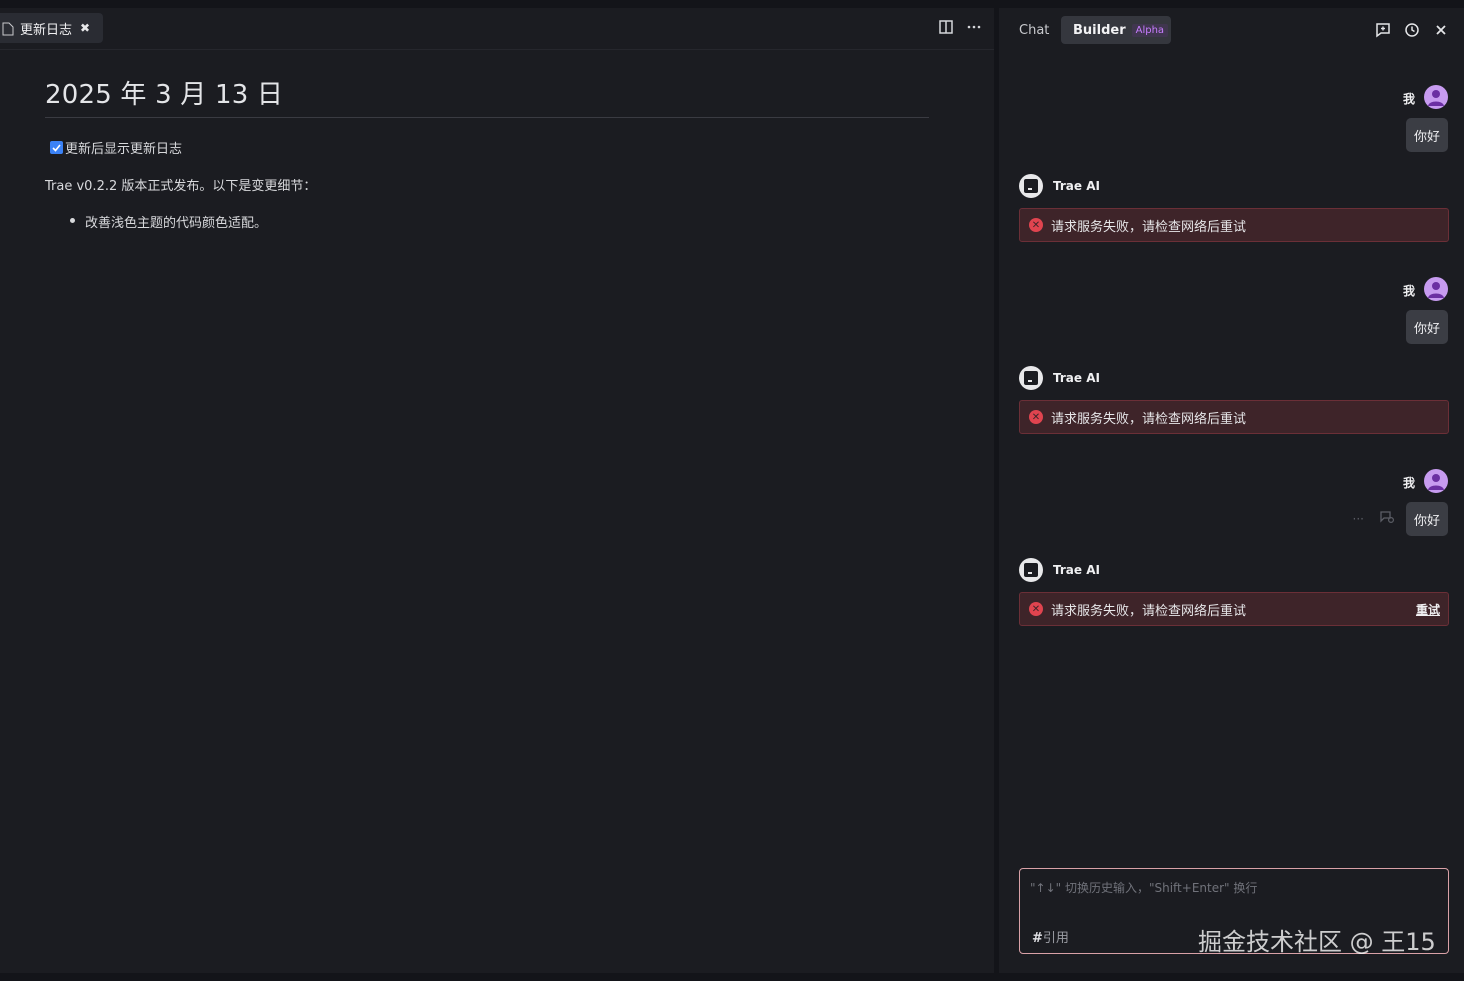 The height and width of the screenshot is (981, 1464). Describe the element at coordinates (124, 149) in the screenshot. I see `checkbox-label: 更新后显示更新日志` at that location.